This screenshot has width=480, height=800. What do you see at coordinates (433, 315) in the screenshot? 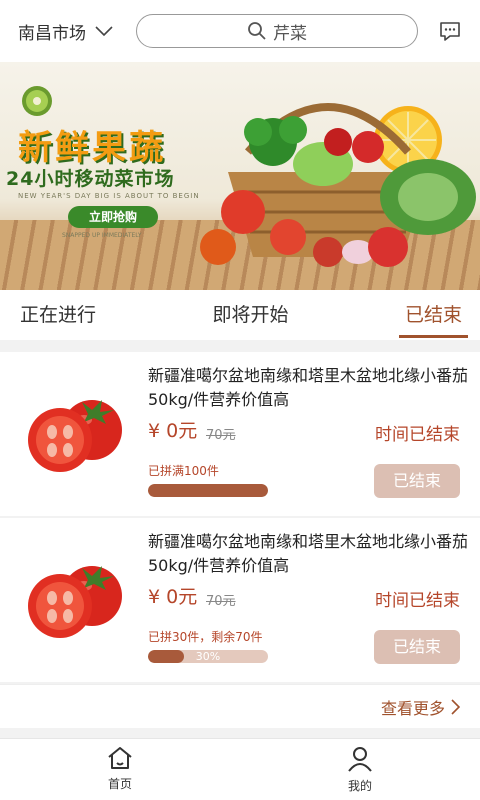
I see `tab-ended: 已结束` at bounding box center [433, 315].